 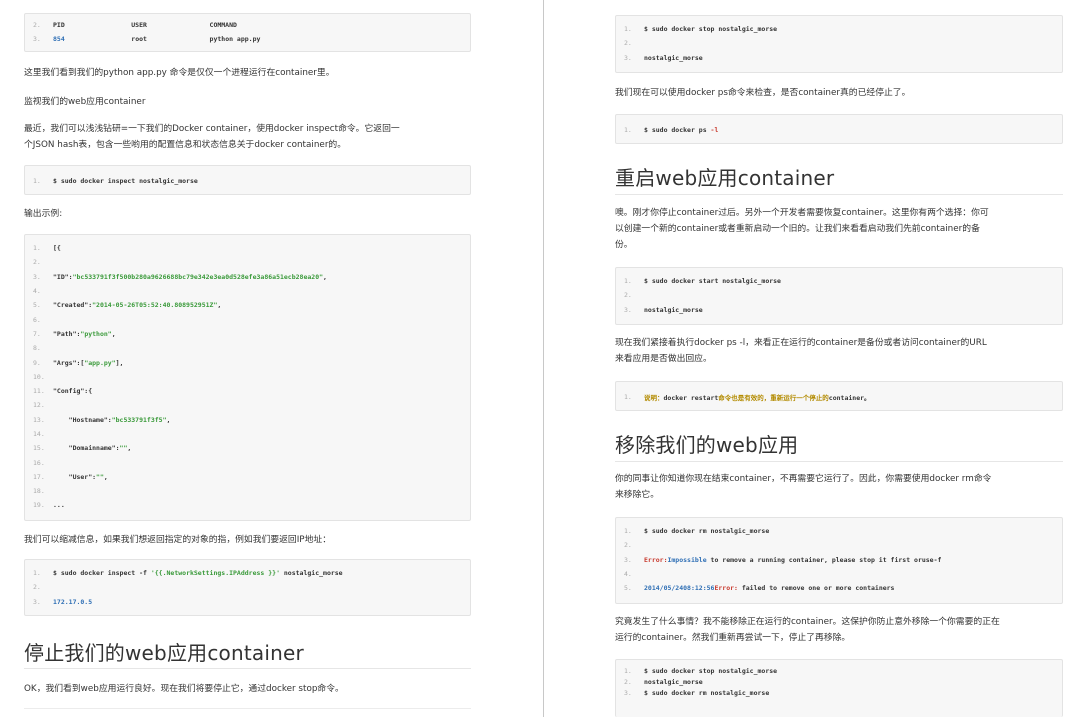 What do you see at coordinates (85, 102) in the screenshot?
I see `section-label-monitor: 监视我们的web应用container` at bounding box center [85, 102].